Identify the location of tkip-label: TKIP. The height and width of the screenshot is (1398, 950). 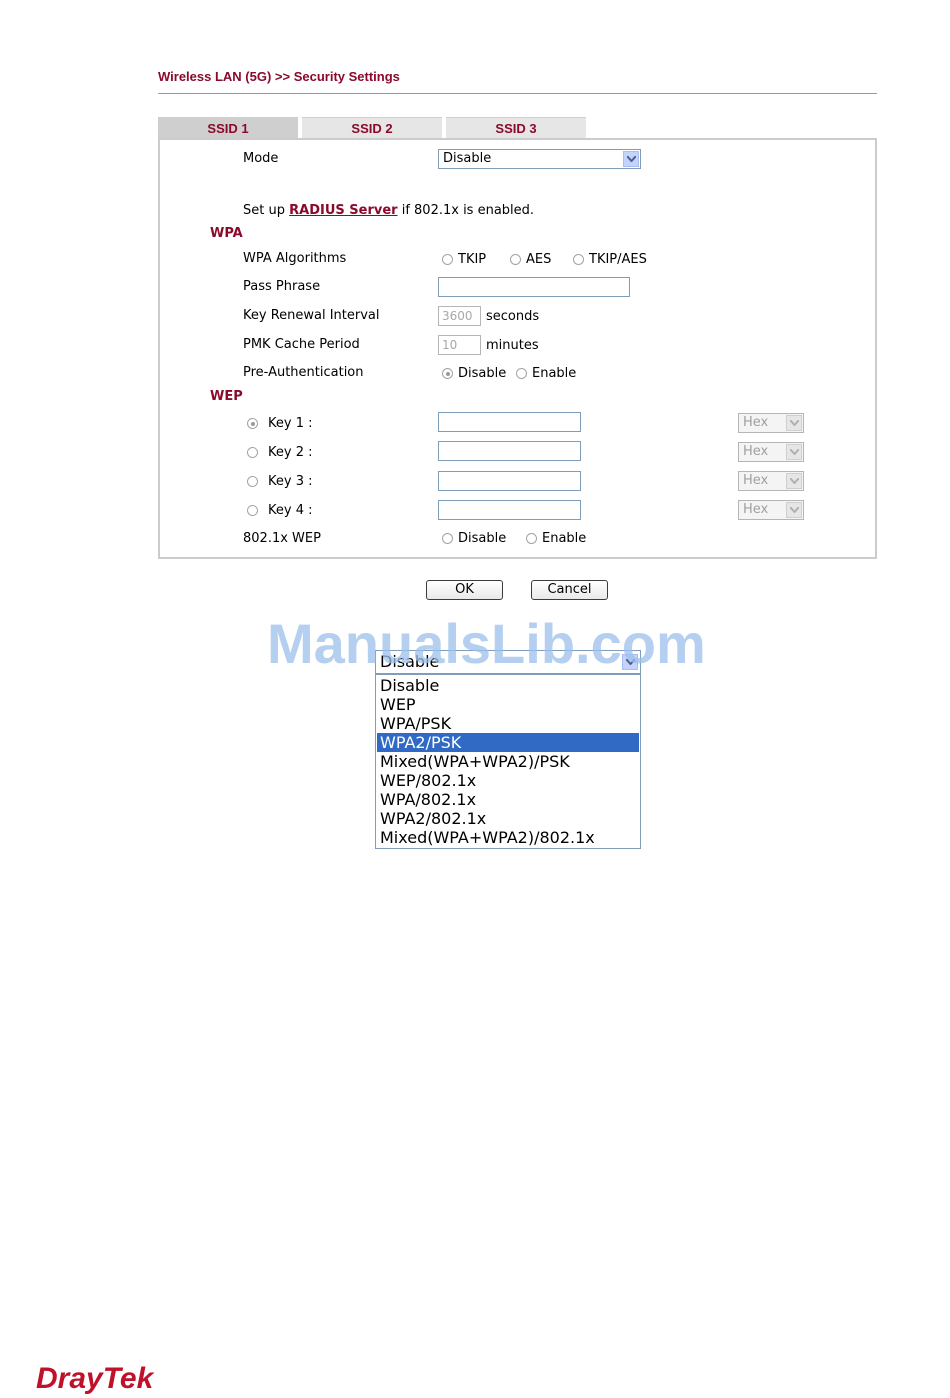
(472, 259).